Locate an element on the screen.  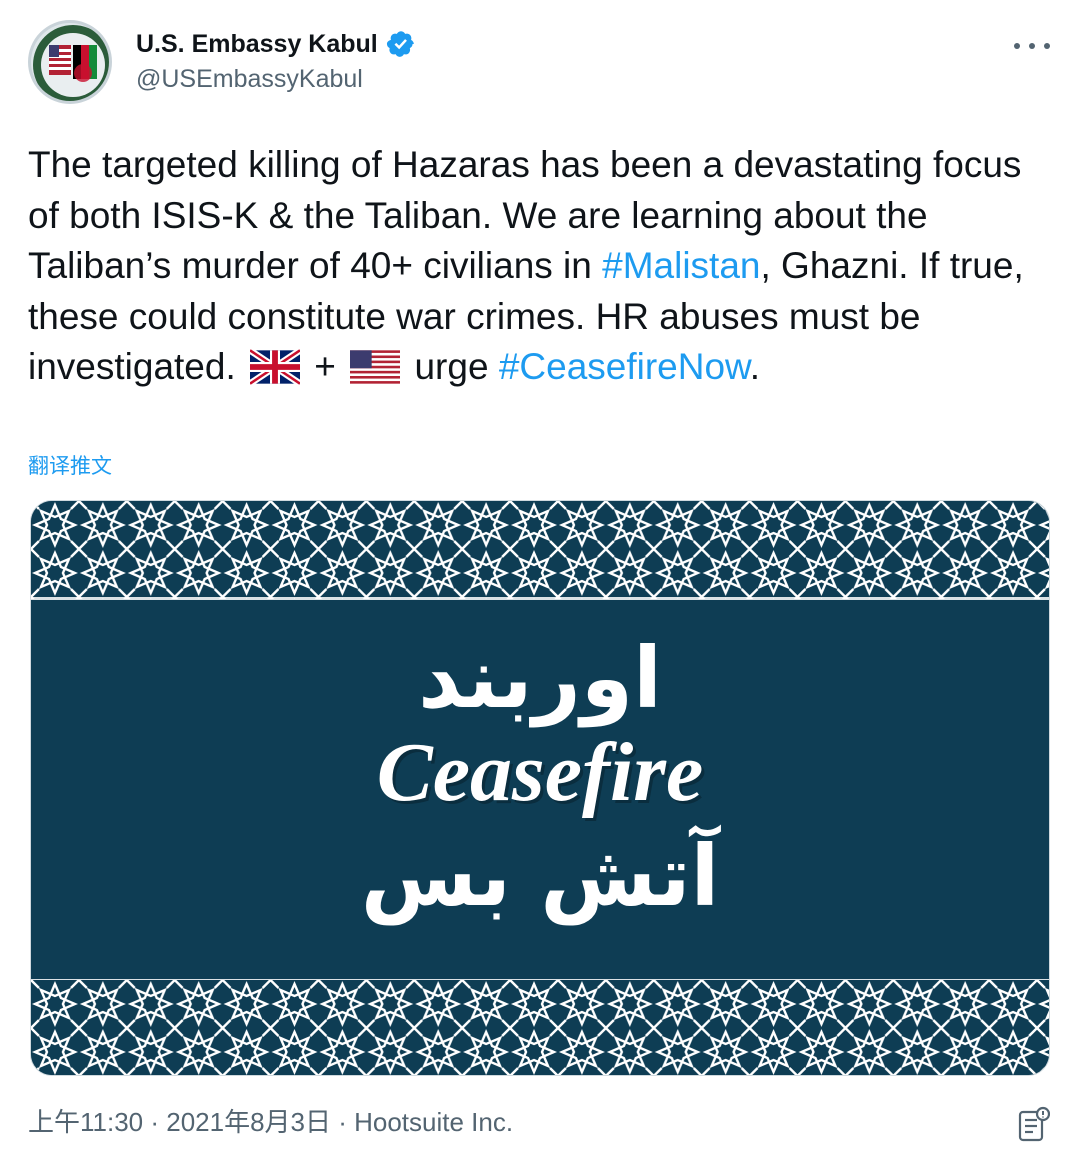
ceasefire-english-text: Ceasefire is located at coordinates (540, 772).